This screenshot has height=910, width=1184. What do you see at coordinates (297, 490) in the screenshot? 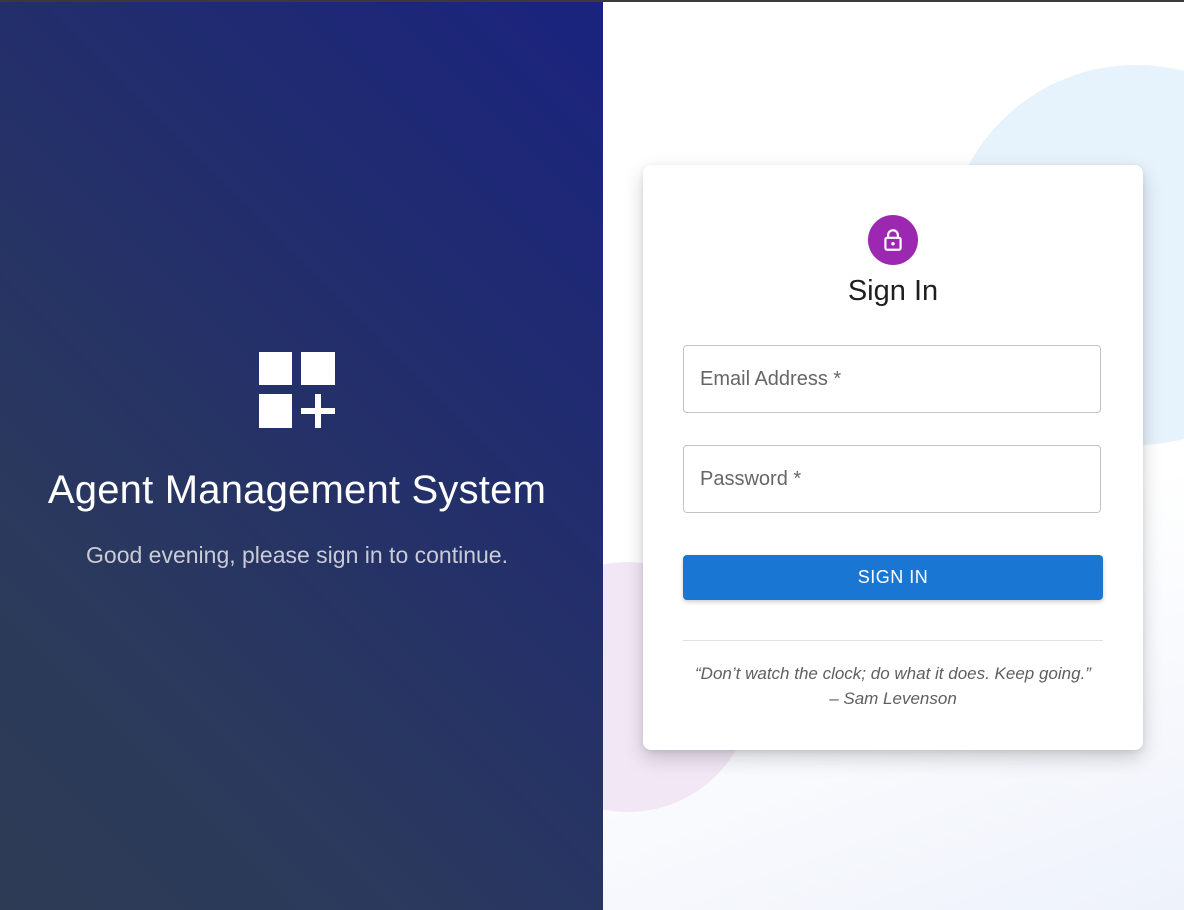
I see `app-title: Agent Management System` at bounding box center [297, 490].